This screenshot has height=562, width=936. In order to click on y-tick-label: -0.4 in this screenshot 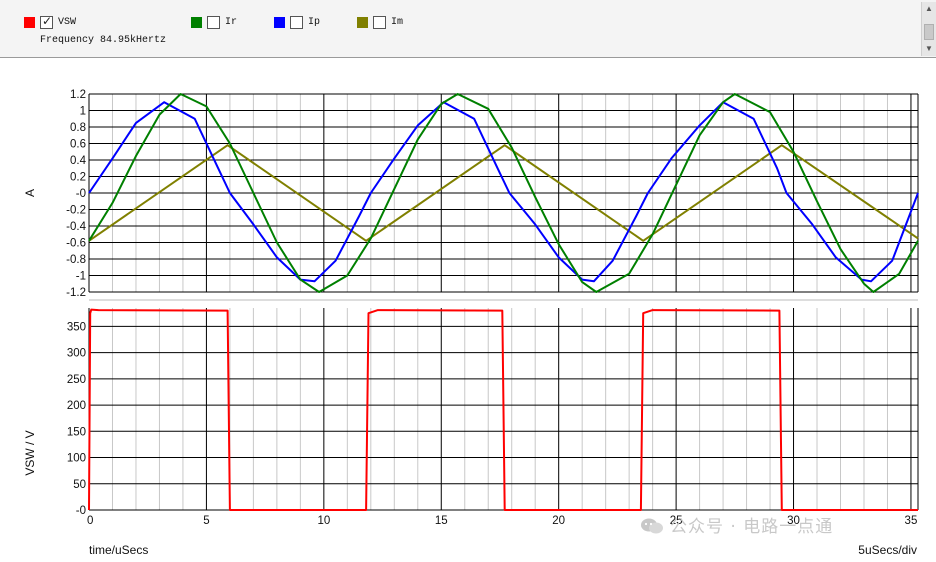, I will do `click(76, 227)`.